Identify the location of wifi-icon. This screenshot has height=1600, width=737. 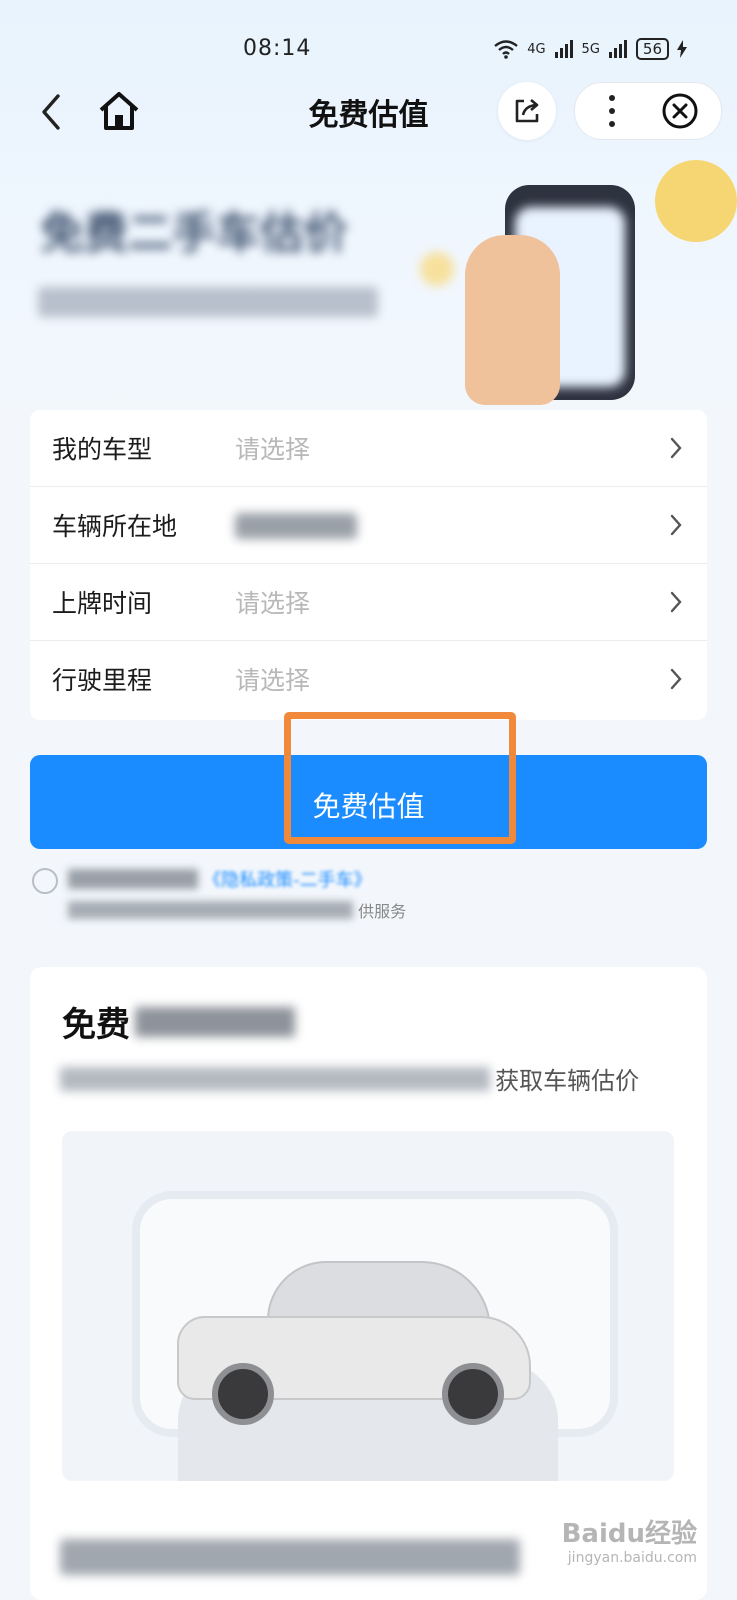
(506, 49).